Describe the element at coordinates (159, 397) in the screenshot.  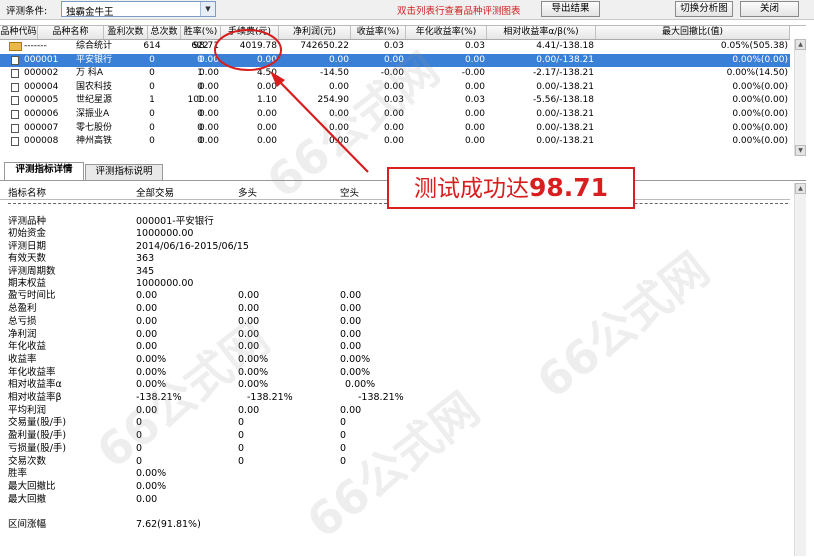
I see `metric-value: -138.21%` at that location.